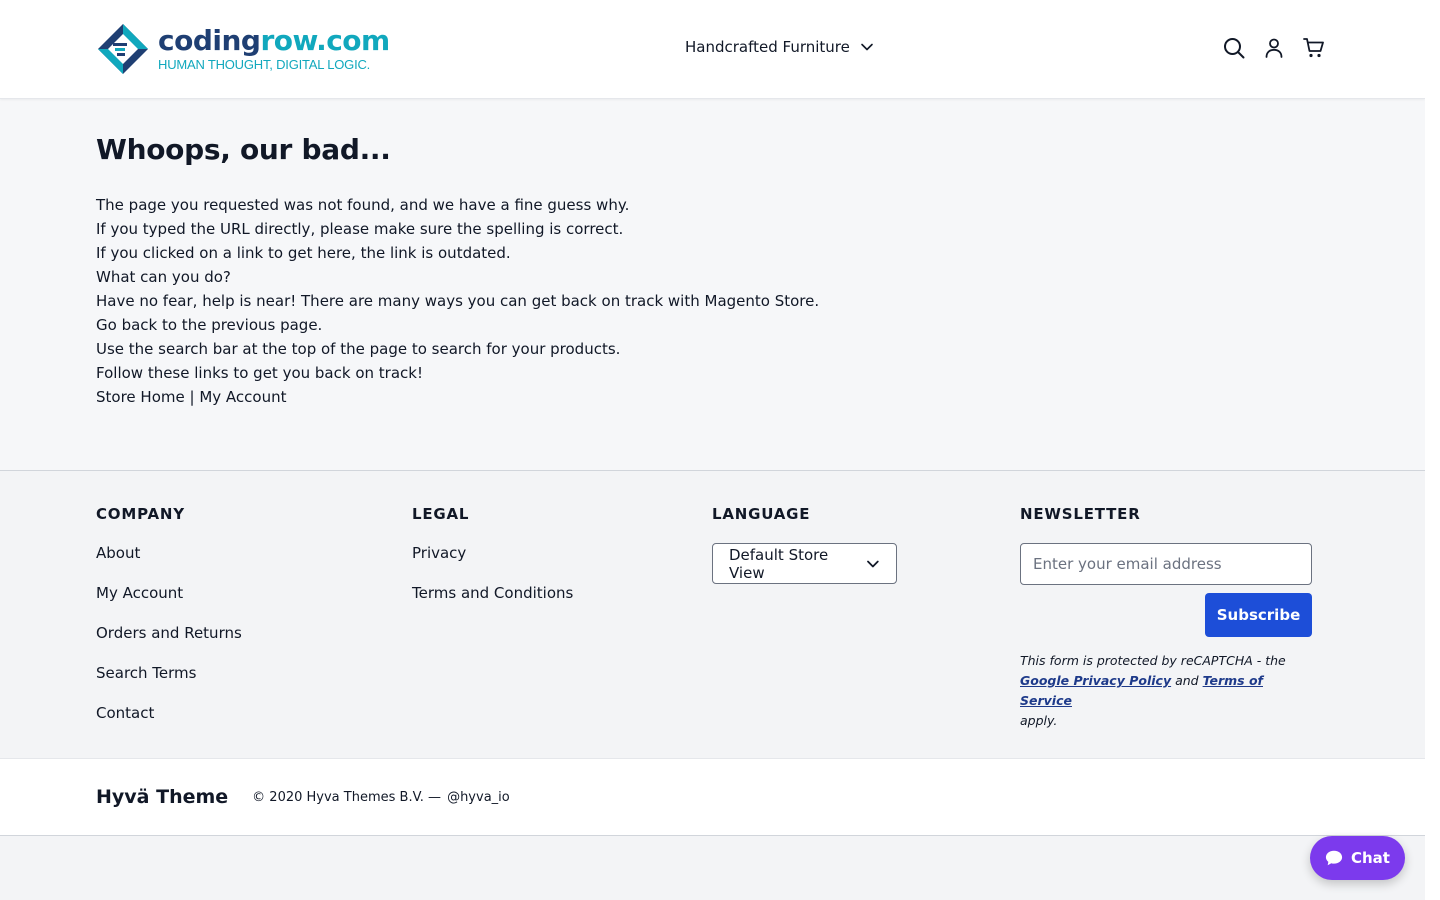  What do you see at coordinates (761, 514) in the screenshot?
I see `footer-language-heading: LANGUAGE` at bounding box center [761, 514].